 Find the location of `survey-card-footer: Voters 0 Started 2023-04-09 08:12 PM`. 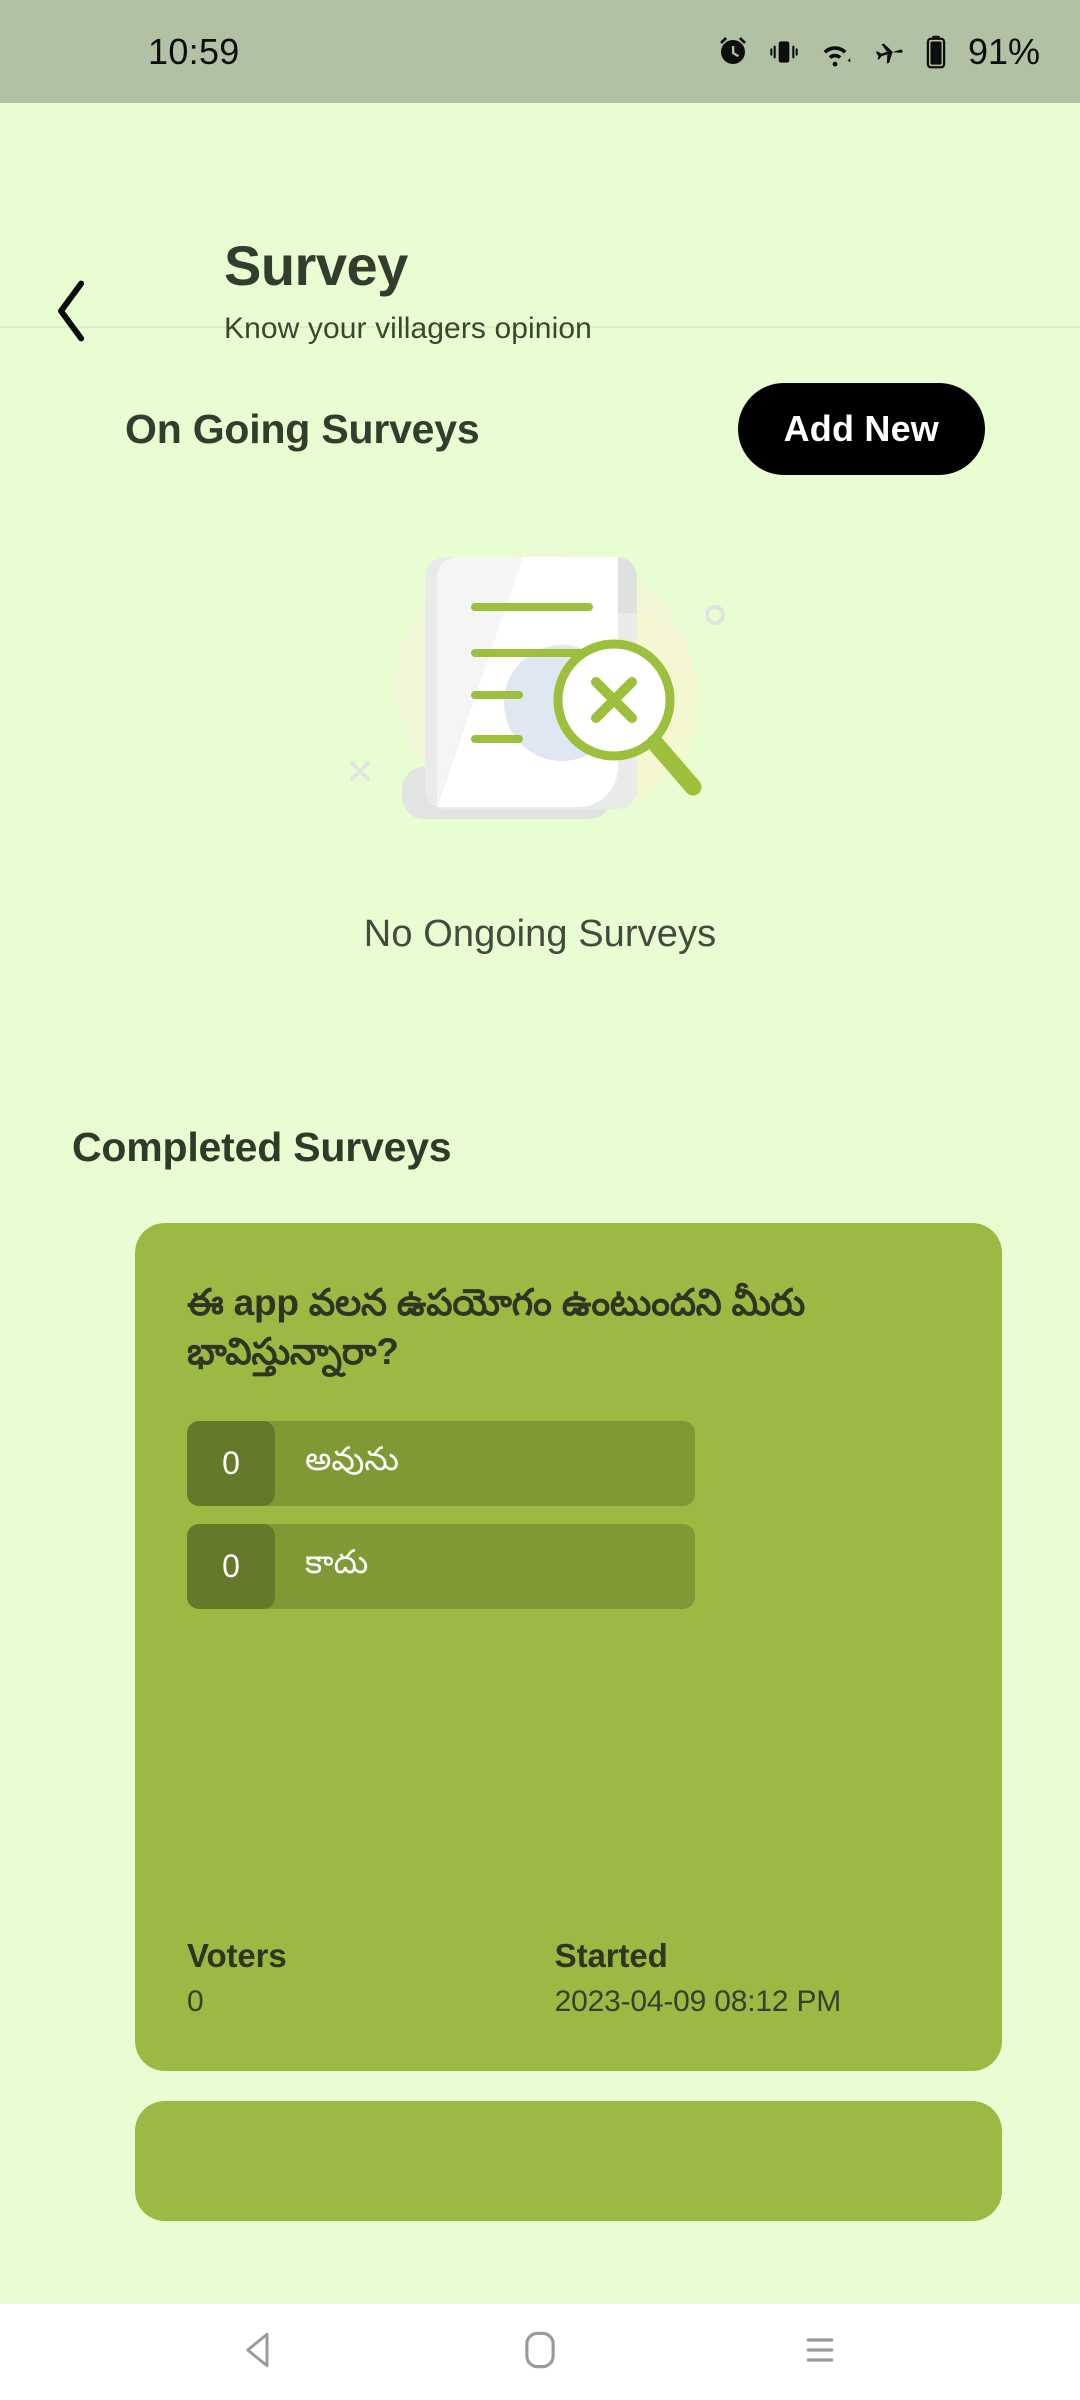

survey-card-footer: Voters 0 Started 2023-04-09 08:12 PM is located at coordinates (568, 1978).